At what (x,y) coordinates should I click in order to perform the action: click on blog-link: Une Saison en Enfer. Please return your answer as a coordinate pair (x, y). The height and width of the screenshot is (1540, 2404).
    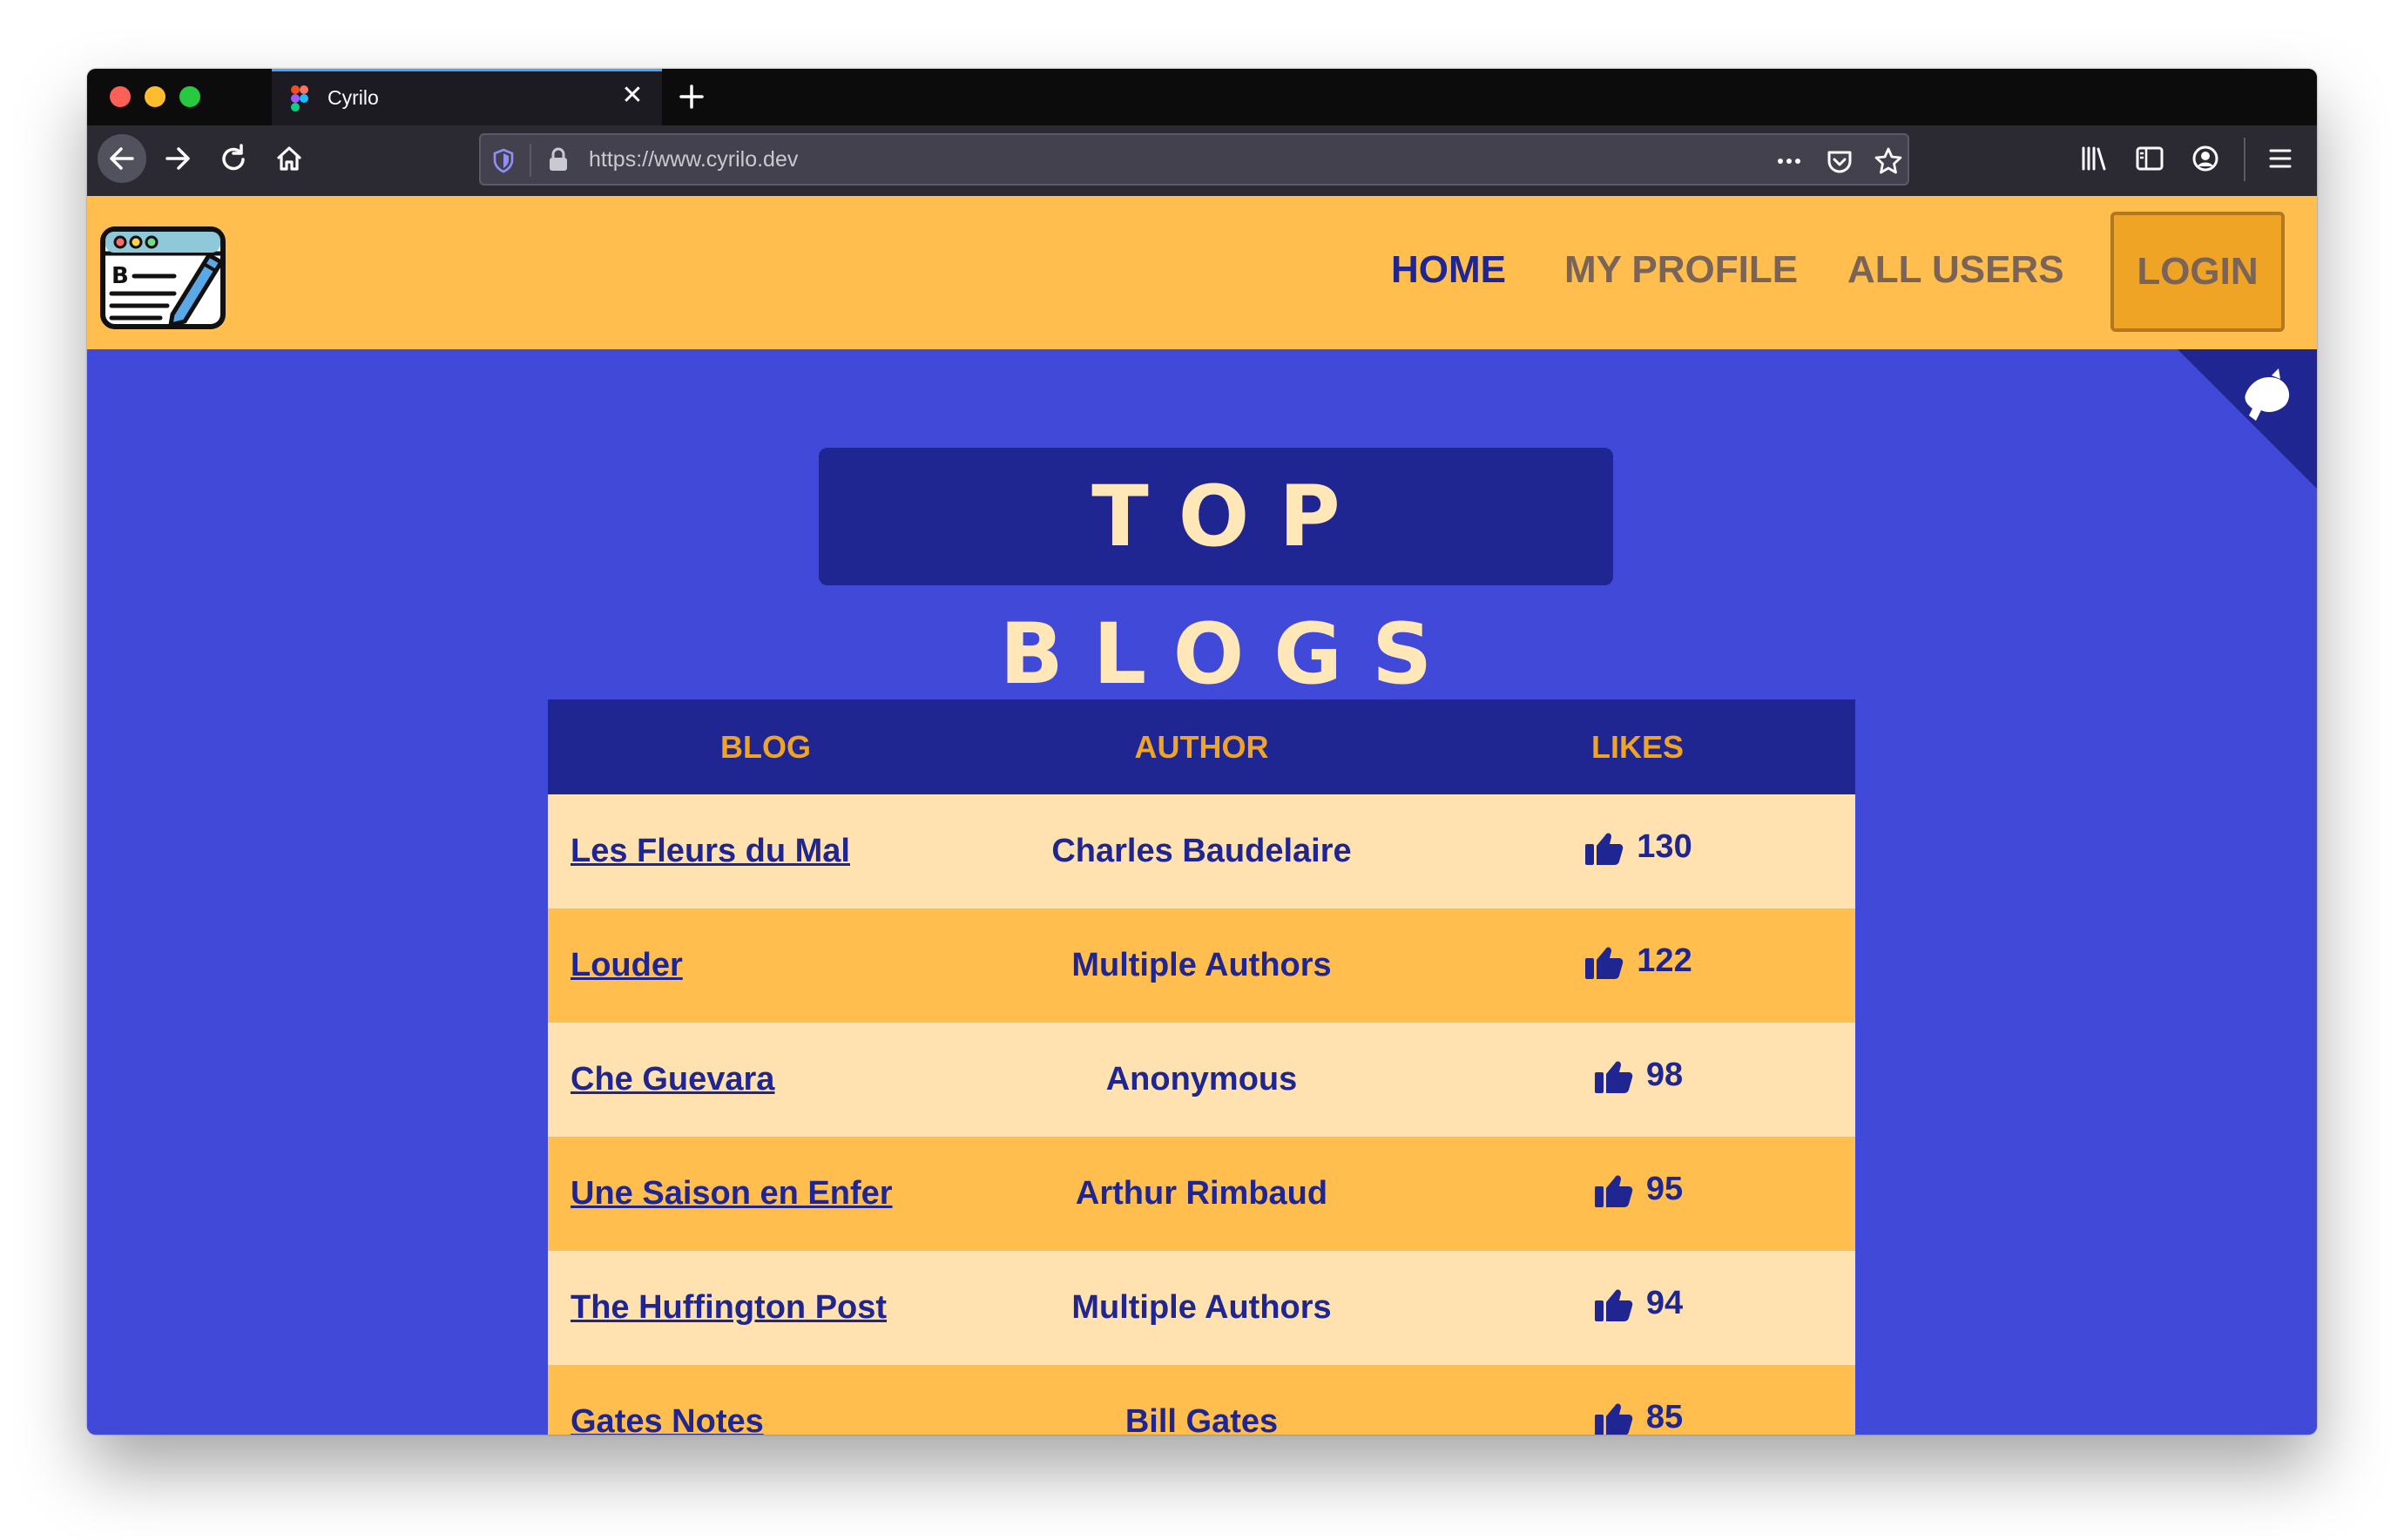
    Looking at the image, I should click on (732, 1193).